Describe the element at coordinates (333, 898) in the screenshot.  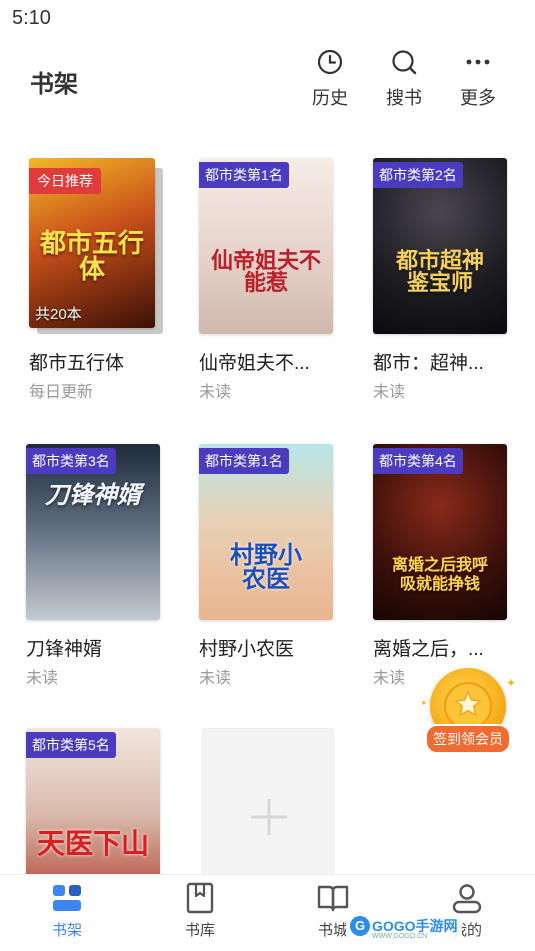
I see `open-book-icon` at that location.